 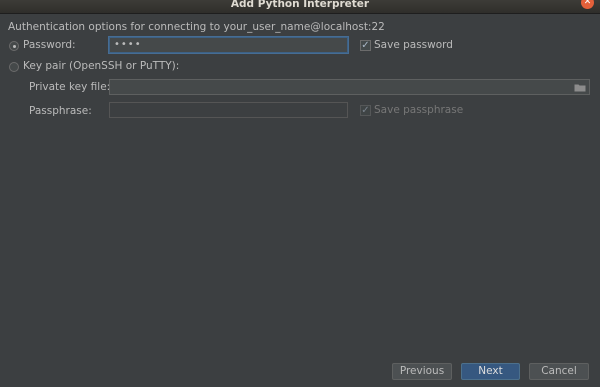 I want to click on passphrase-input, so click(x=228, y=110).